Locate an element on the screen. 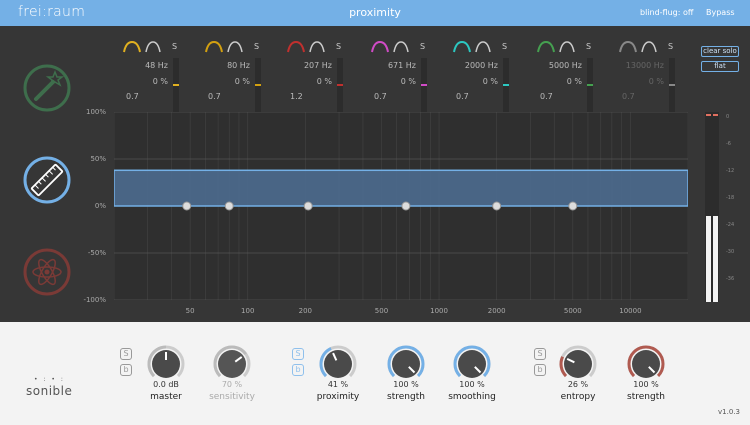  band-1: S 48 Hz 0 % 0.7 is located at coordinates (160, 77).